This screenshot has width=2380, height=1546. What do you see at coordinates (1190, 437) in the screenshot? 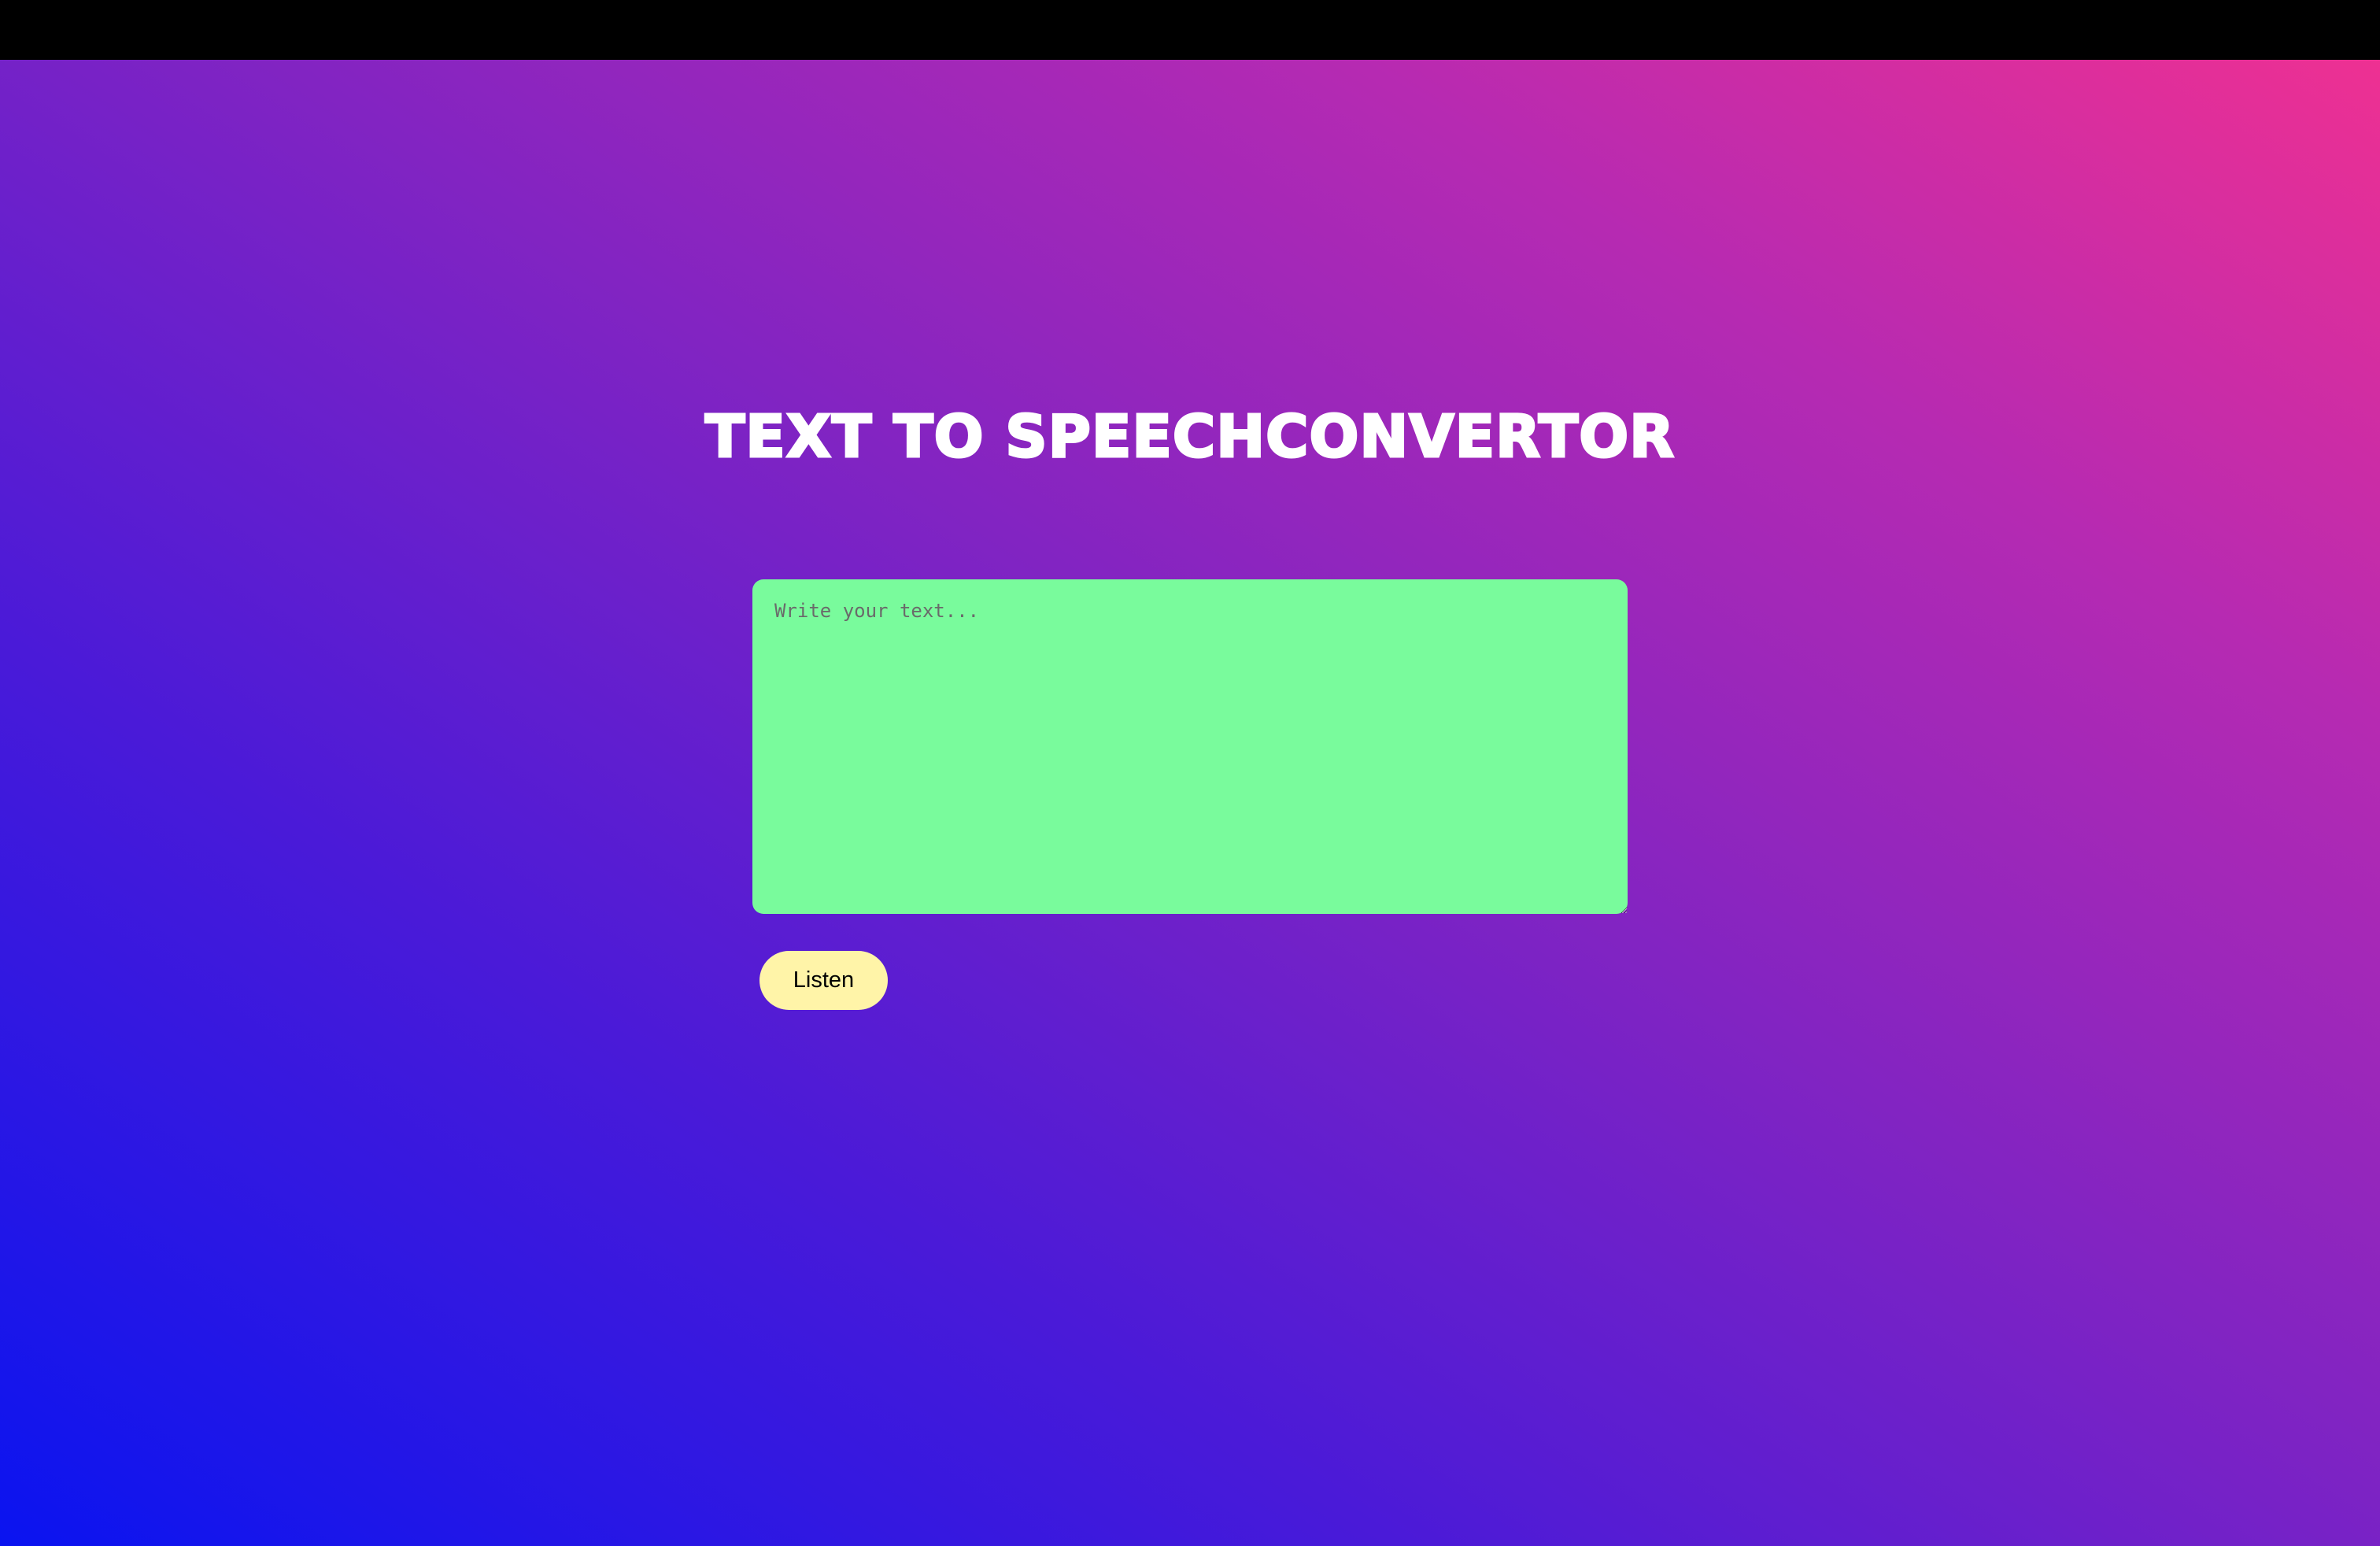
I see `page-title: Text to SpeechConvertor` at bounding box center [1190, 437].